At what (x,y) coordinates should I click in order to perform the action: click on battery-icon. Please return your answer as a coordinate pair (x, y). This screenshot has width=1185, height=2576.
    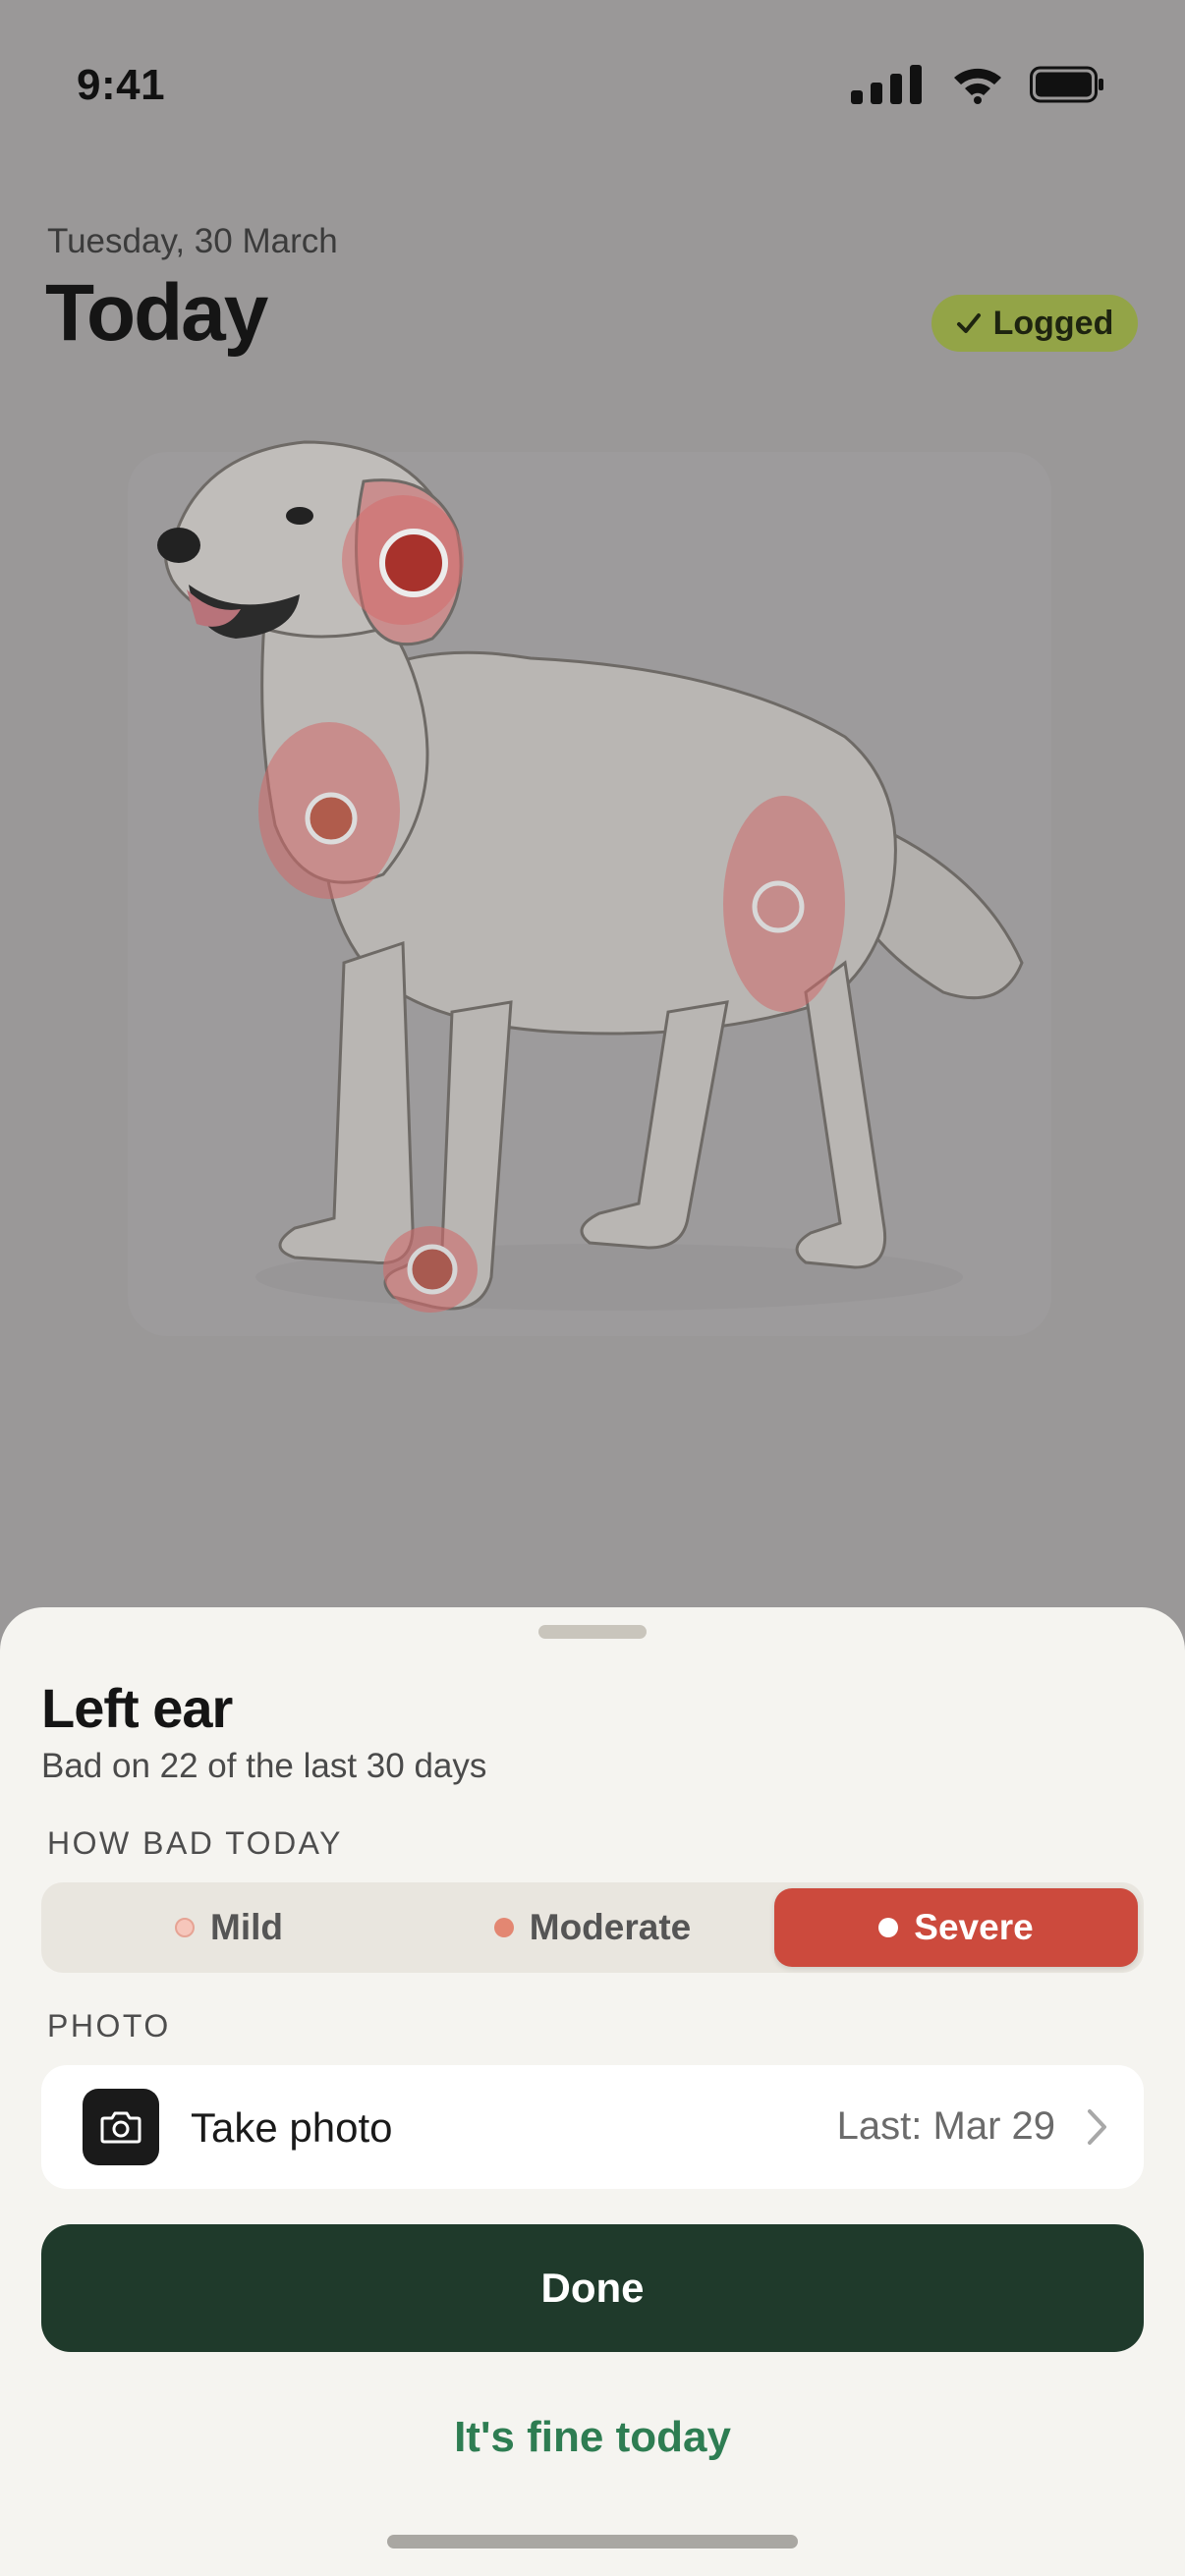
    Looking at the image, I should click on (1067, 84).